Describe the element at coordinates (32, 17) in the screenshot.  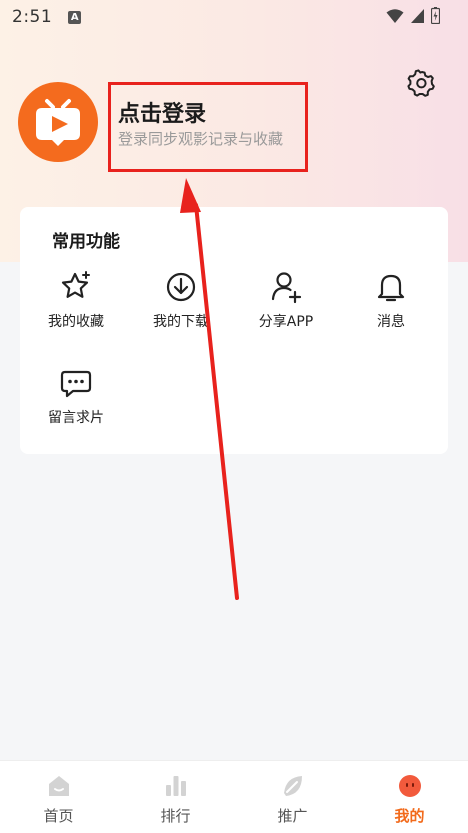
I see `status-time: 2:51` at that location.